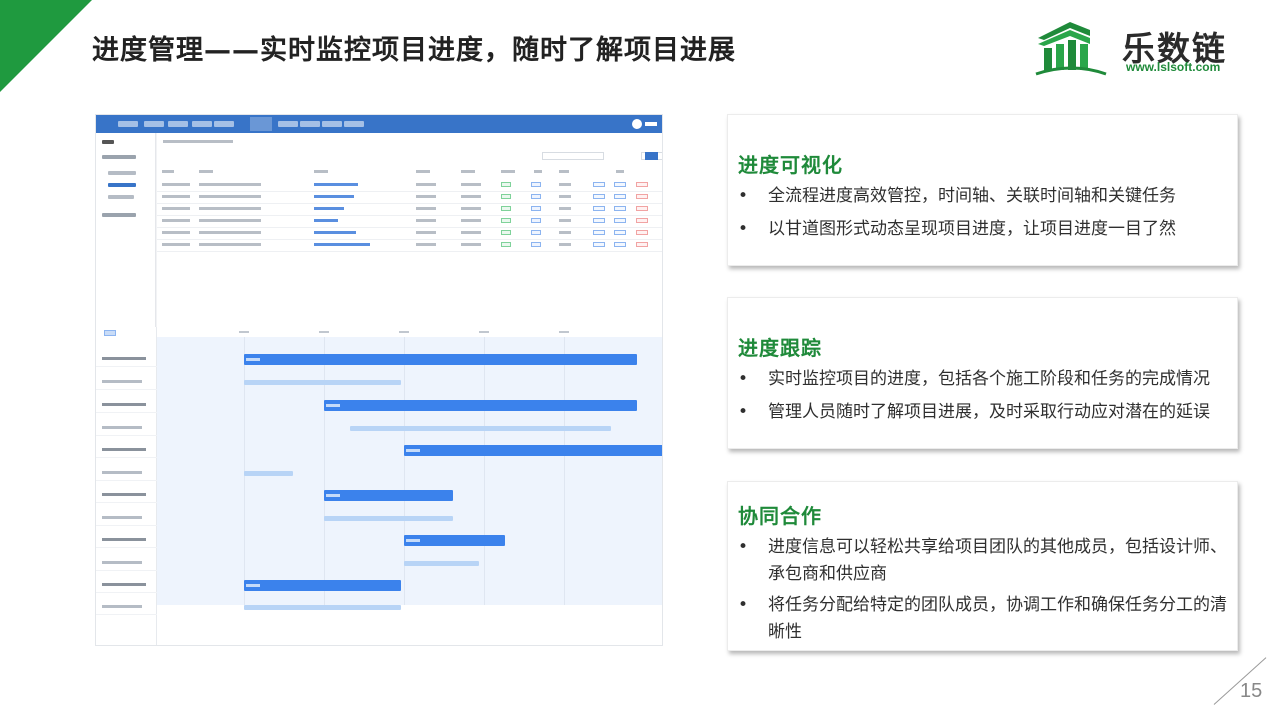 This screenshot has width=1280, height=720. Describe the element at coordinates (637, 124) in the screenshot. I see `user-avatar-icon` at that location.